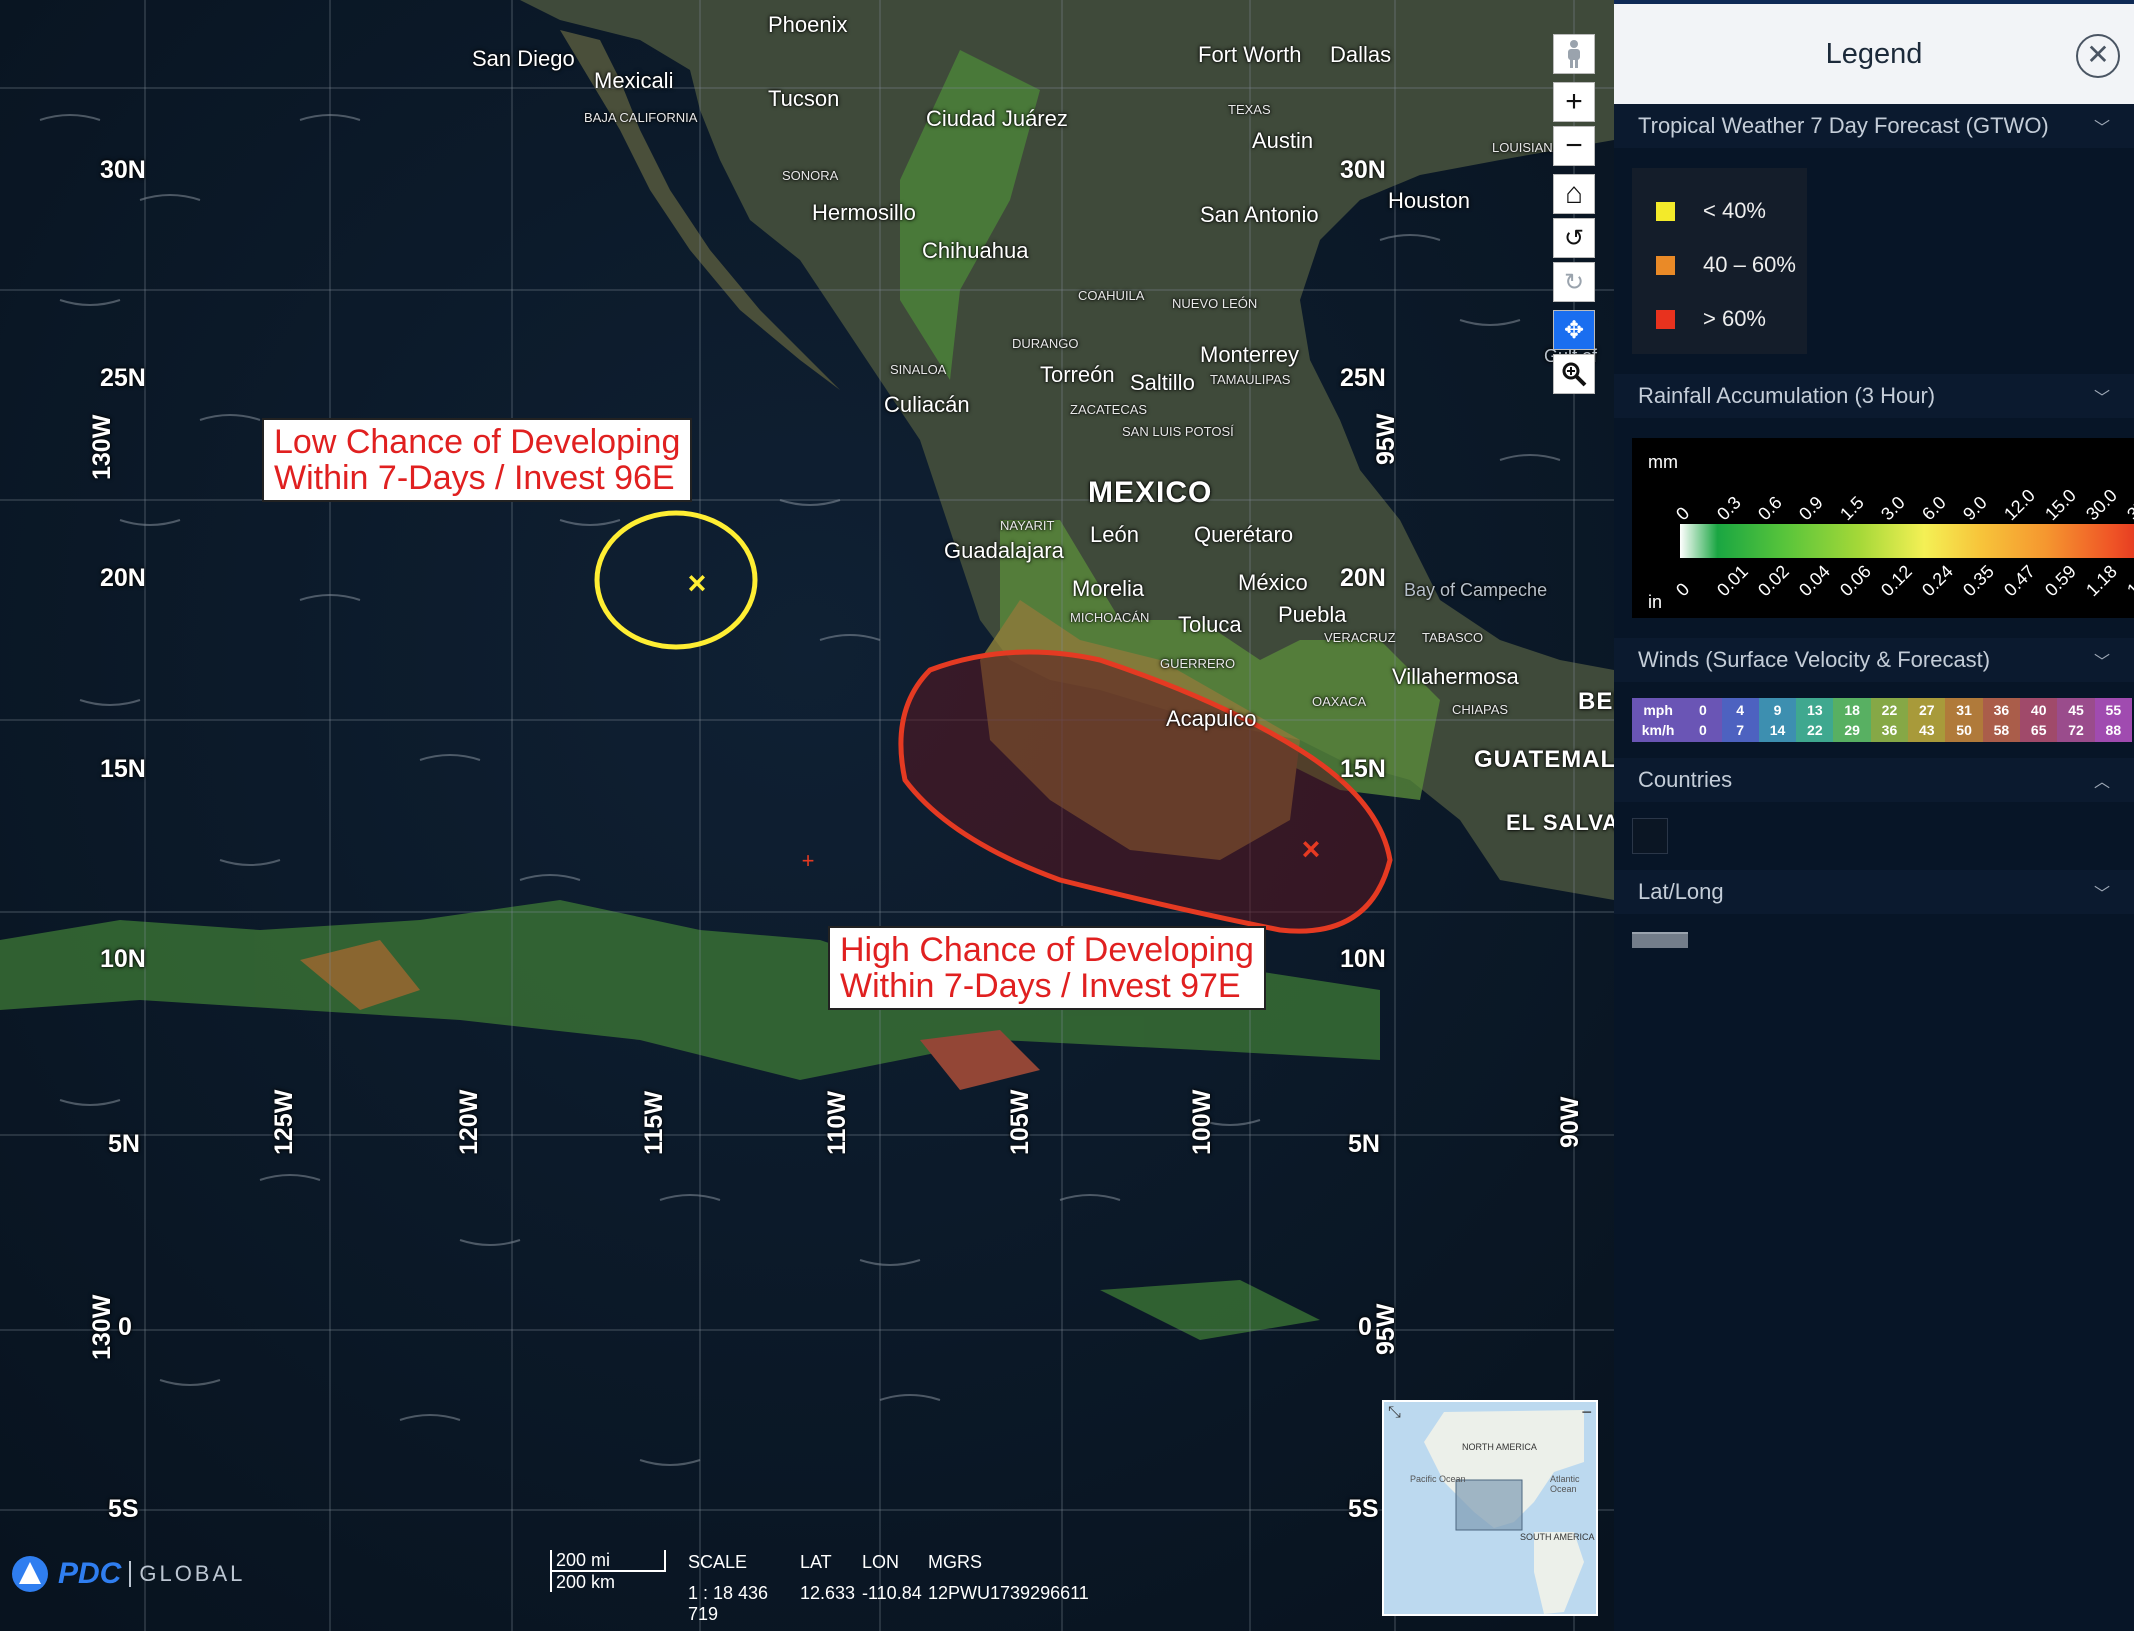 The height and width of the screenshot is (1631, 2134). What do you see at coordinates (1874, 892) in the screenshot?
I see `legend-section-latlong: Lat/Long ﹀` at bounding box center [1874, 892].